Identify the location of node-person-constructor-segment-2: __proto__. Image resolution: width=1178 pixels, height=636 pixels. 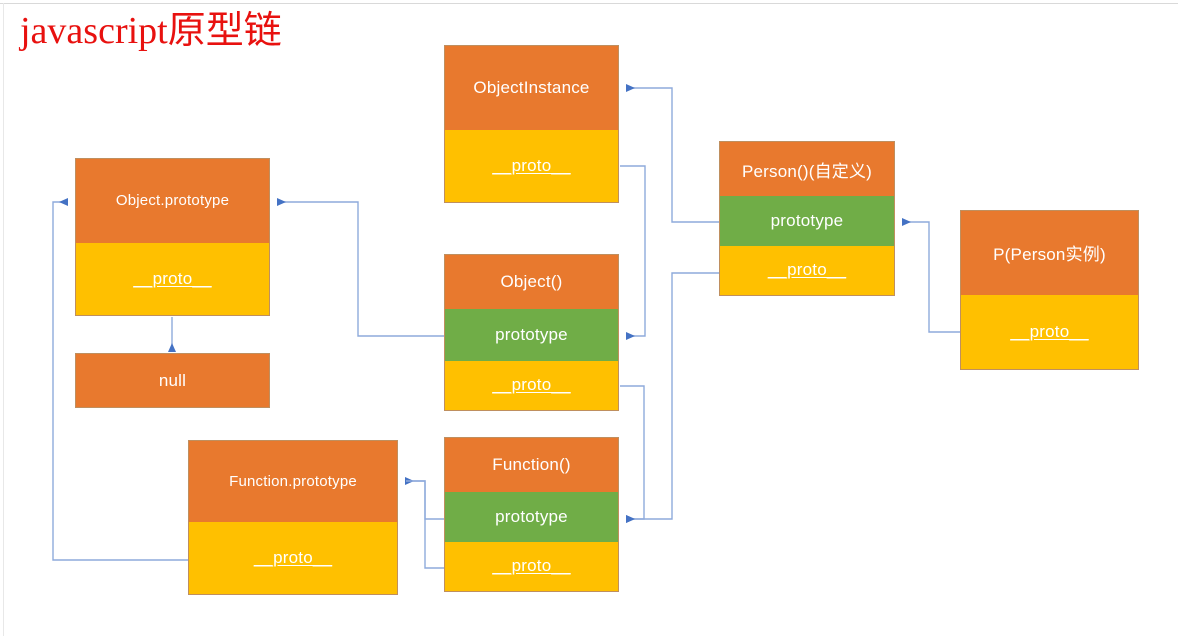
(807, 270).